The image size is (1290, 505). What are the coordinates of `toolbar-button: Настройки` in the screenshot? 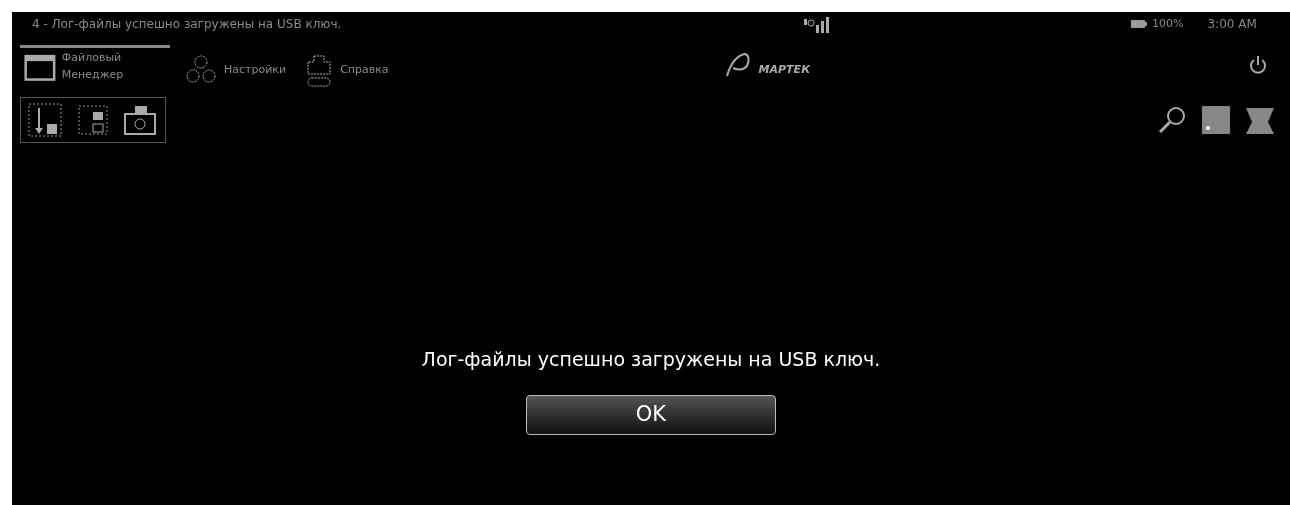 It's located at (235, 69).